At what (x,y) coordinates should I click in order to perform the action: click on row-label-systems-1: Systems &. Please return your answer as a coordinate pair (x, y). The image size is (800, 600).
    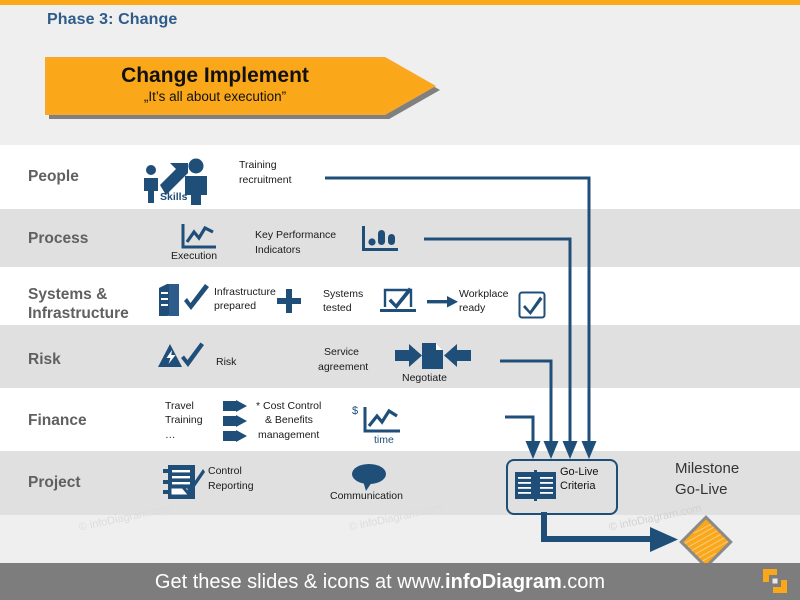
    Looking at the image, I should click on (68, 294).